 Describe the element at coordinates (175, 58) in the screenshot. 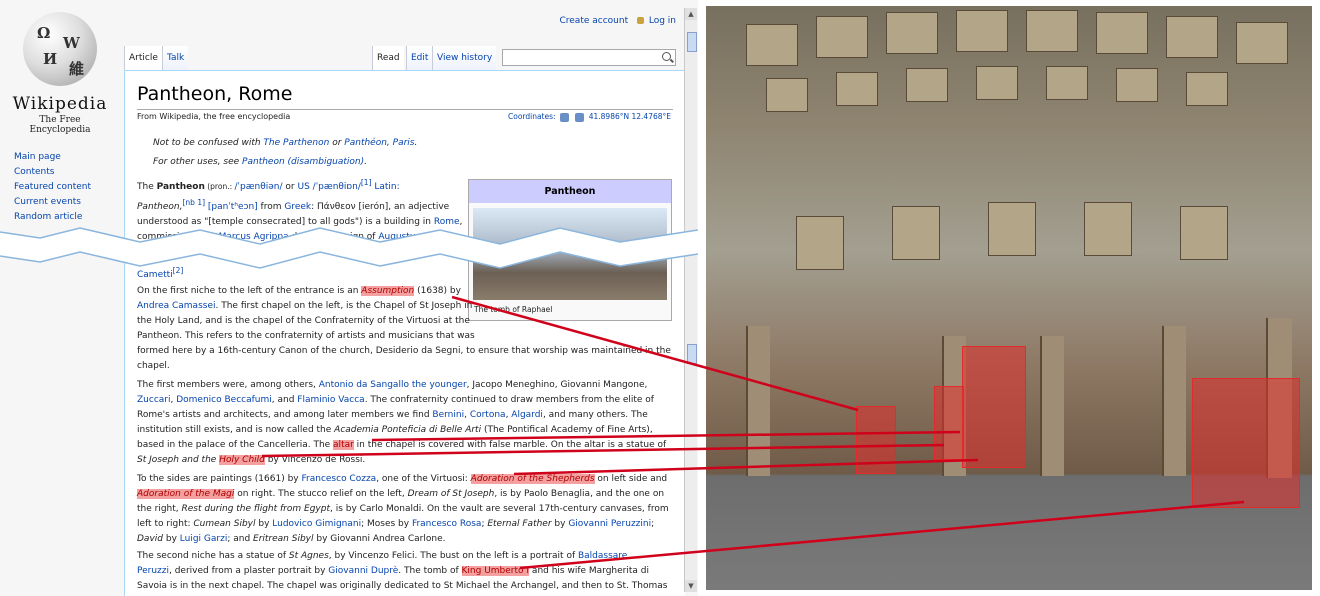

I see `tab-talk: Talk` at that location.